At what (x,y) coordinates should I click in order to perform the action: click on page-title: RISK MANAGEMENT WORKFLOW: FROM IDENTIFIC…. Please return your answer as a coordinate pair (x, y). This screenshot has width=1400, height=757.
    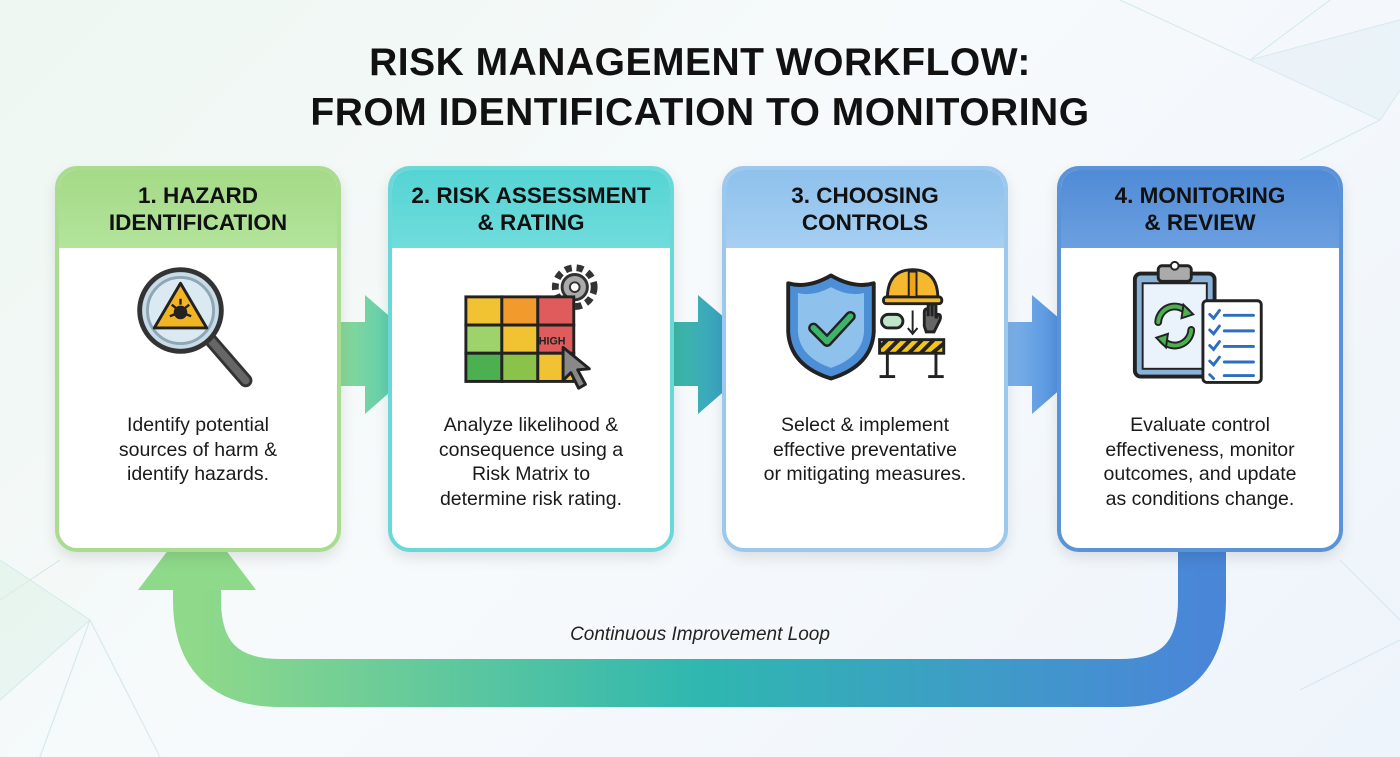
    Looking at the image, I should click on (700, 88).